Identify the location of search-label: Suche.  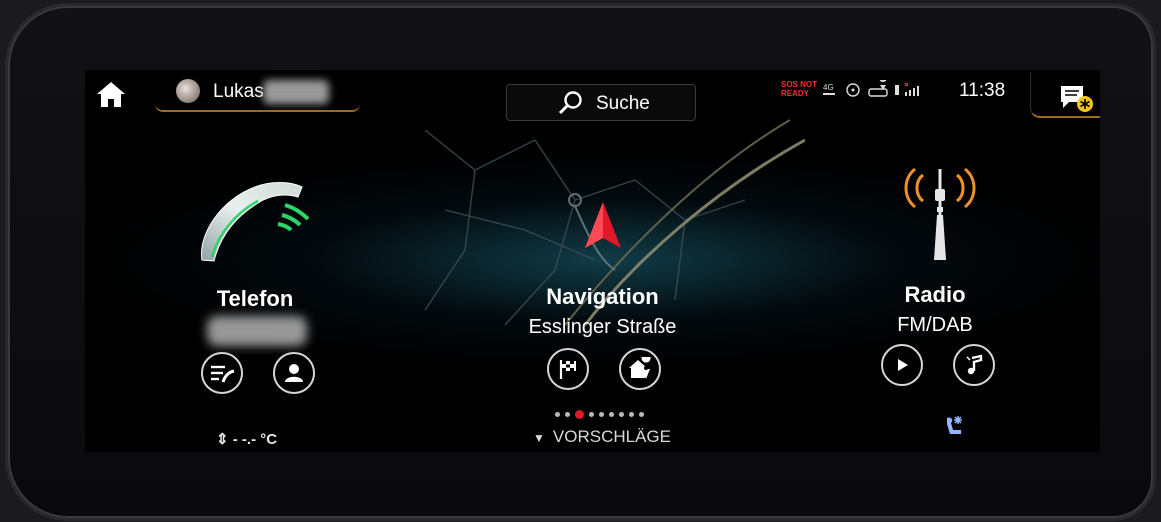
(623, 103).